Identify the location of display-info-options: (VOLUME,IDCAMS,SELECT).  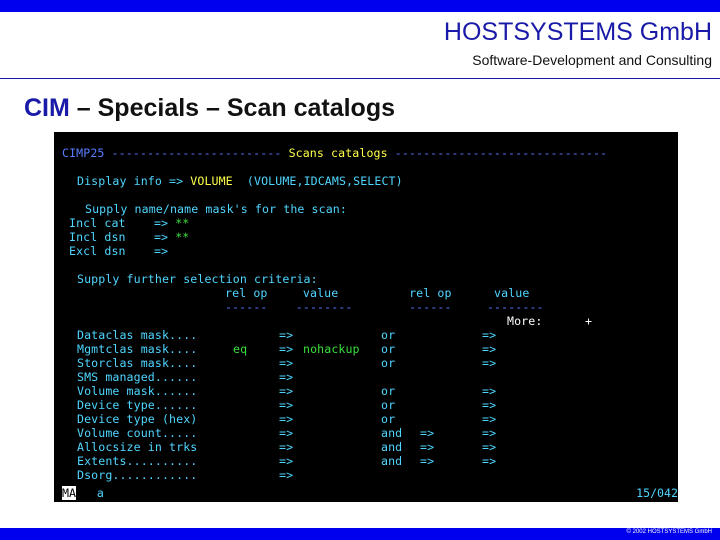
(317, 181).